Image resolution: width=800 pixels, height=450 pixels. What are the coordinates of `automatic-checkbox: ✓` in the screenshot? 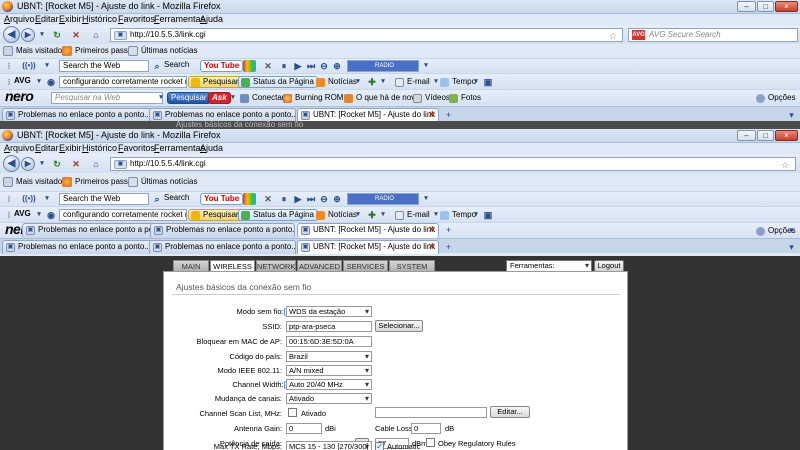 It's located at (379, 446).